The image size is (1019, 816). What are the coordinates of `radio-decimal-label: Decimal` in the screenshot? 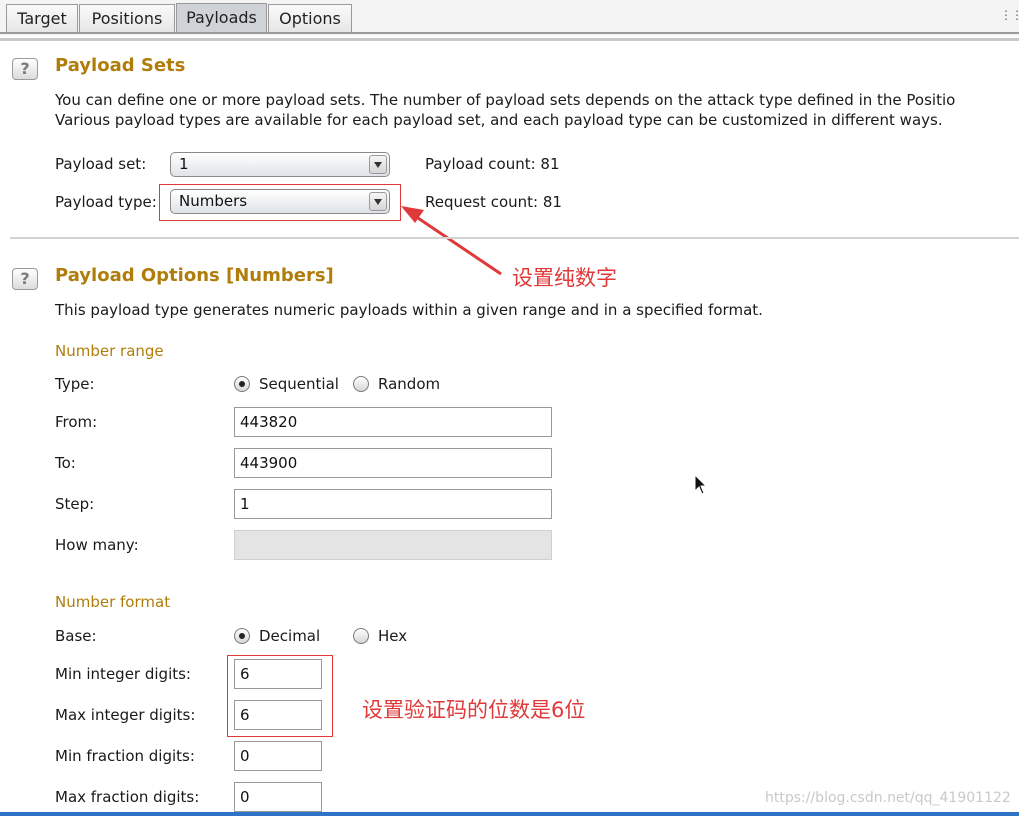 It's located at (290, 636).